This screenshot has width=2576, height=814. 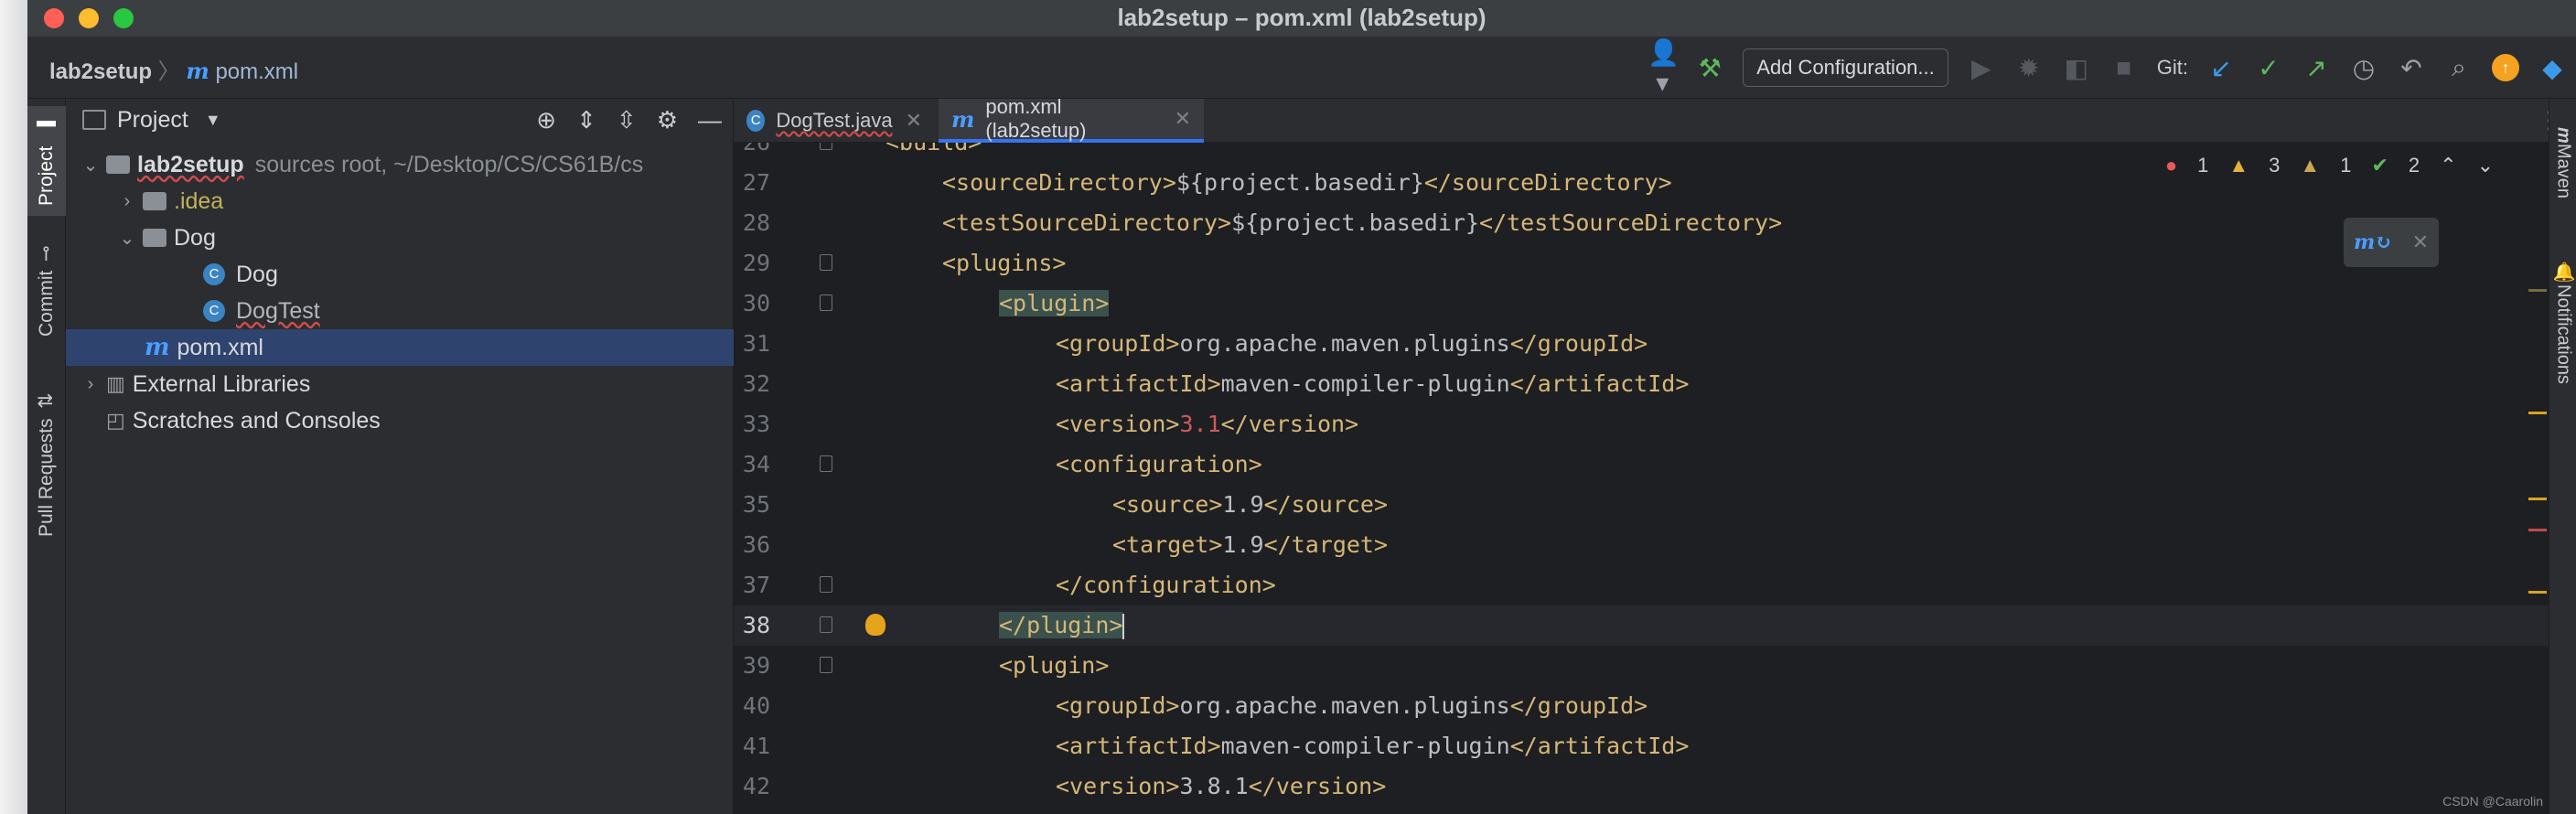 I want to click on tab-dogtest-java: C DogTest.java ✕, so click(x=835, y=121).